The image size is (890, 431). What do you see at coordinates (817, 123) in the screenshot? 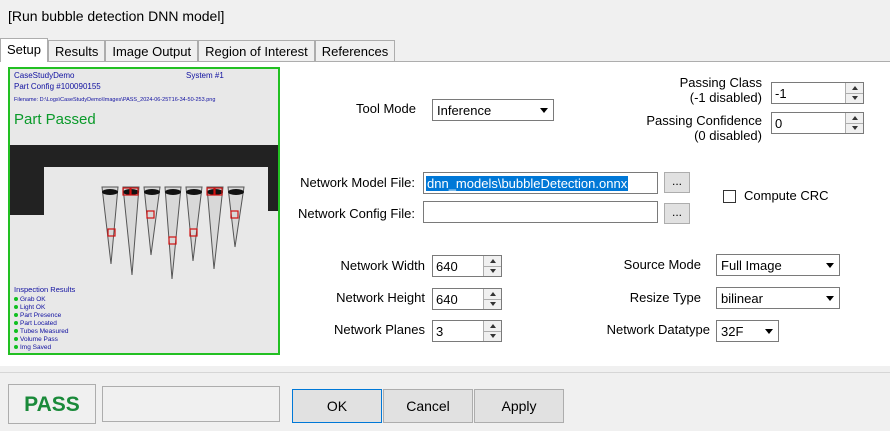
I see `passing-confidence-spinner: 0` at bounding box center [817, 123].